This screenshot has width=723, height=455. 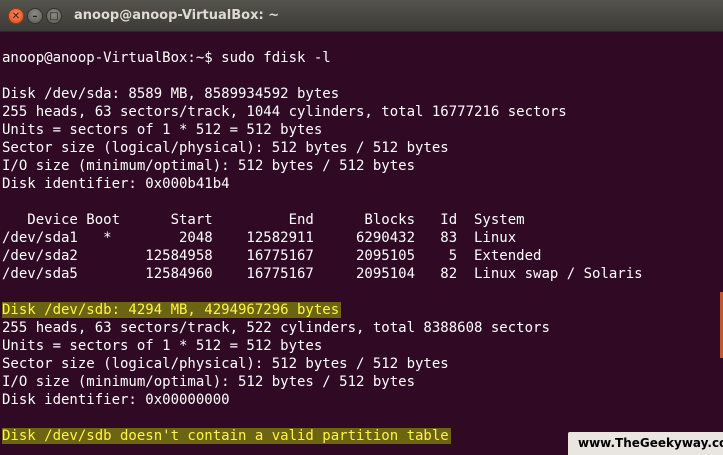 I want to click on terminal-line: Disk identifier: 0x000b41b4, so click(x=362, y=184).